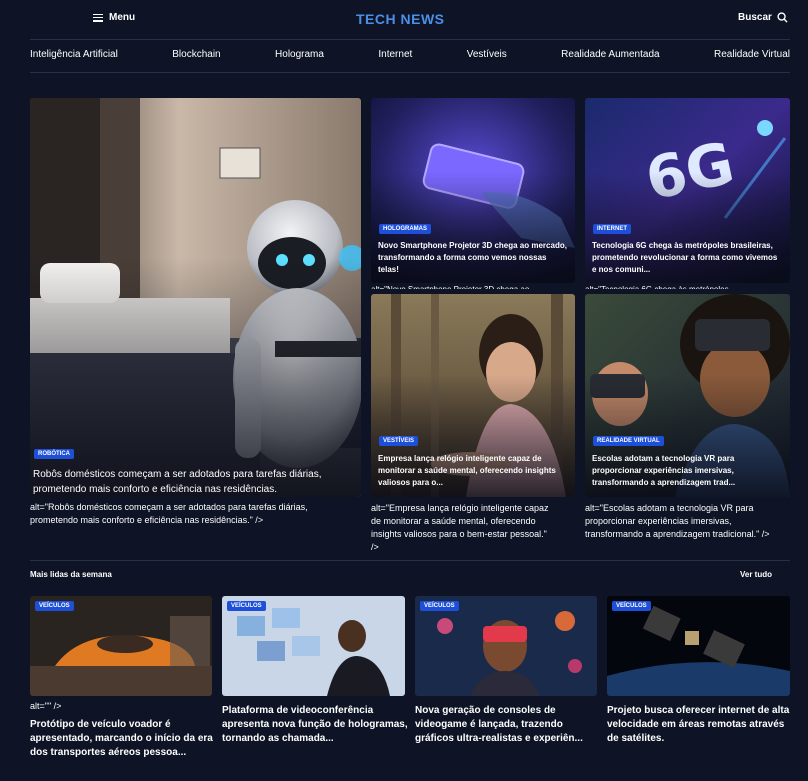  I want to click on hamburger-icon, so click(98, 17).